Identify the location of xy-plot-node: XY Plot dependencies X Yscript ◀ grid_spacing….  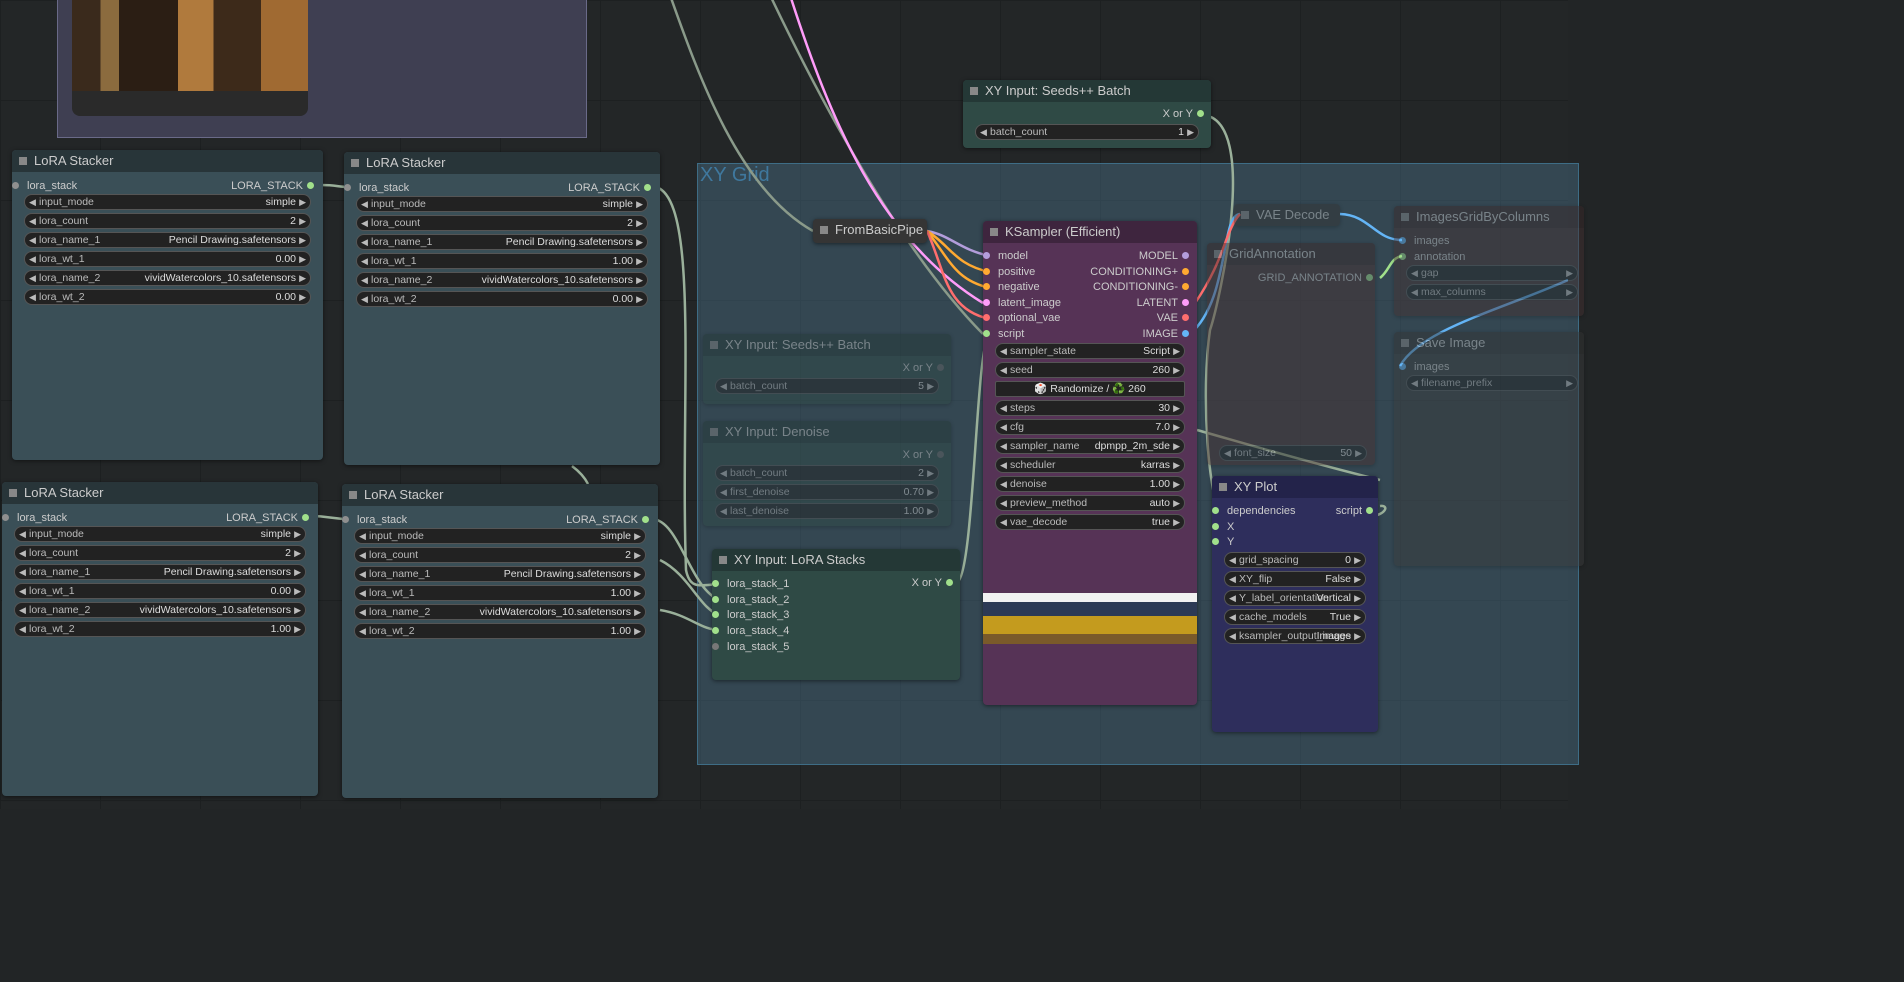
(1295, 604).